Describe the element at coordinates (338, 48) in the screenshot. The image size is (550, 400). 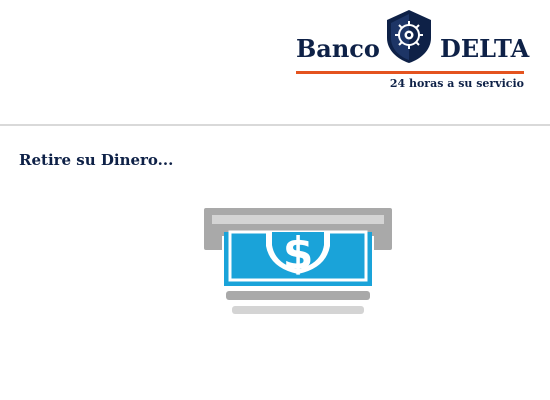
I see `logo-word-banco: Banco` at that location.